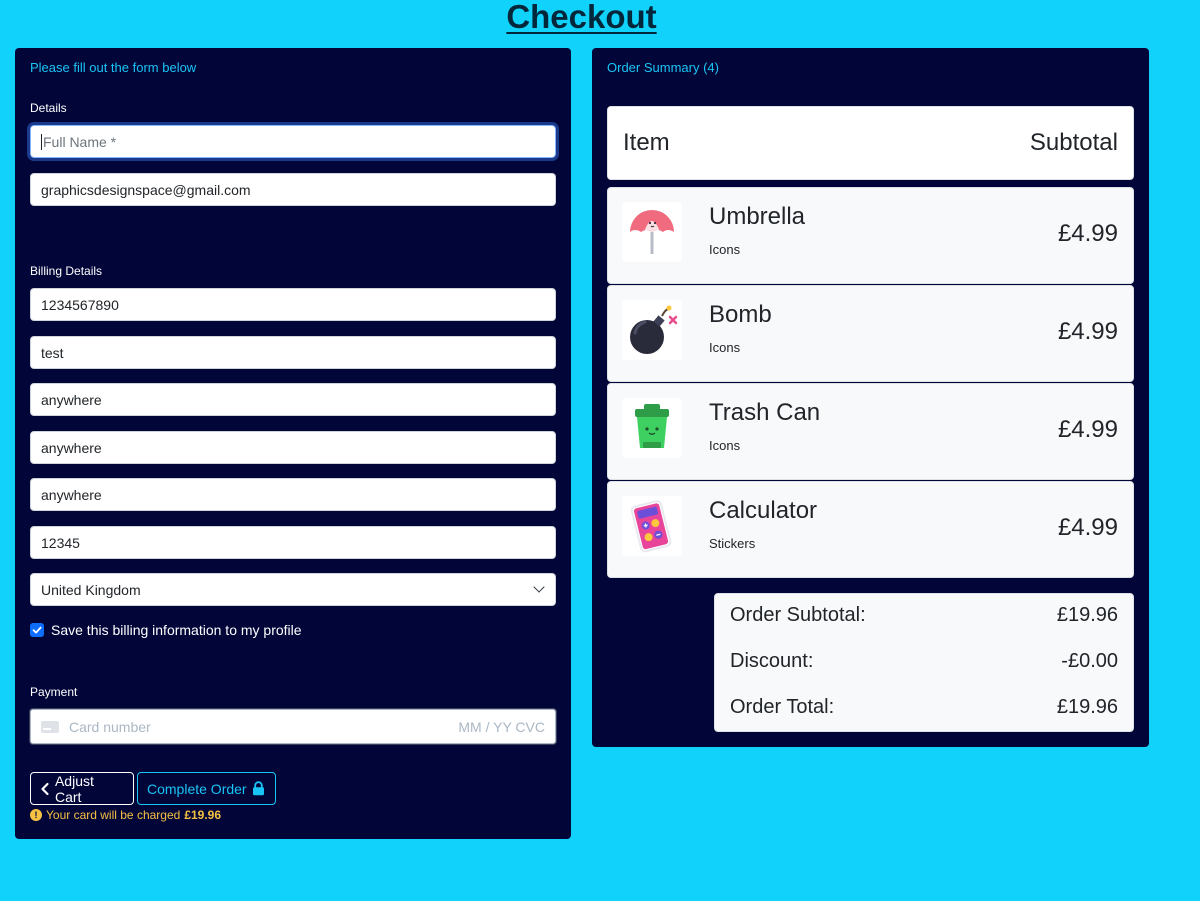 Image resolution: width=1200 pixels, height=901 pixels. What do you see at coordinates (293, 542) in the screenshot?
I see `billing-postcode-input: 12345` at bounding box center [293, 542].